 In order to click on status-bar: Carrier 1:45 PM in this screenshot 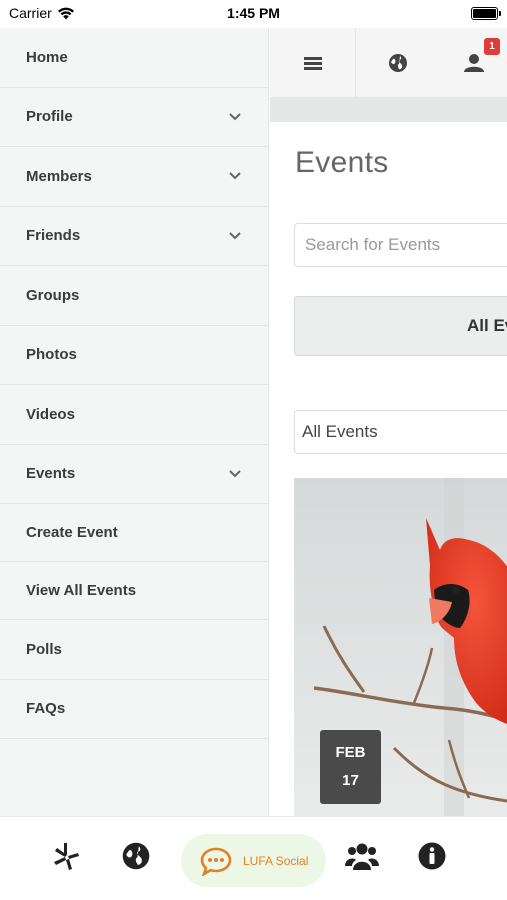, I will do `click(253, 14)`.